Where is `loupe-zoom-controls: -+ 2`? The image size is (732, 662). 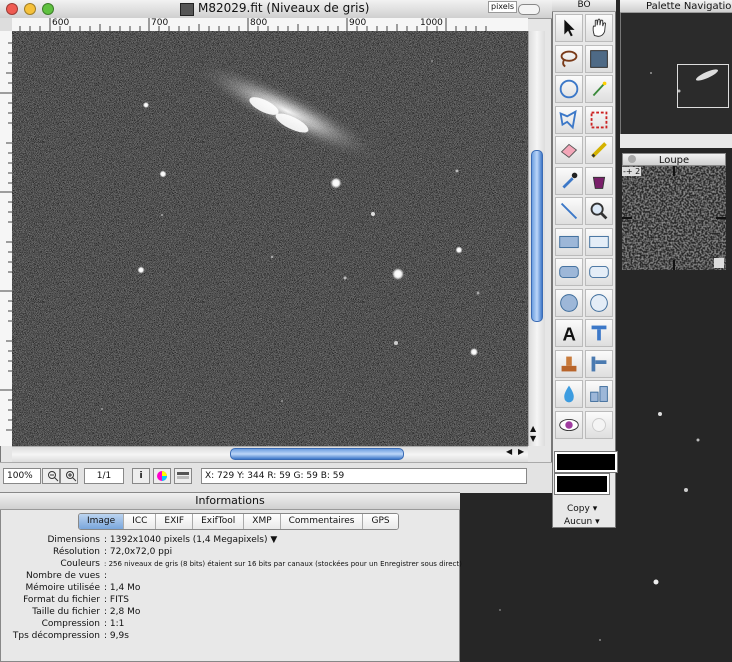 loupe-zoom-controls: -+ 2 is located at coordinates (632, 171).